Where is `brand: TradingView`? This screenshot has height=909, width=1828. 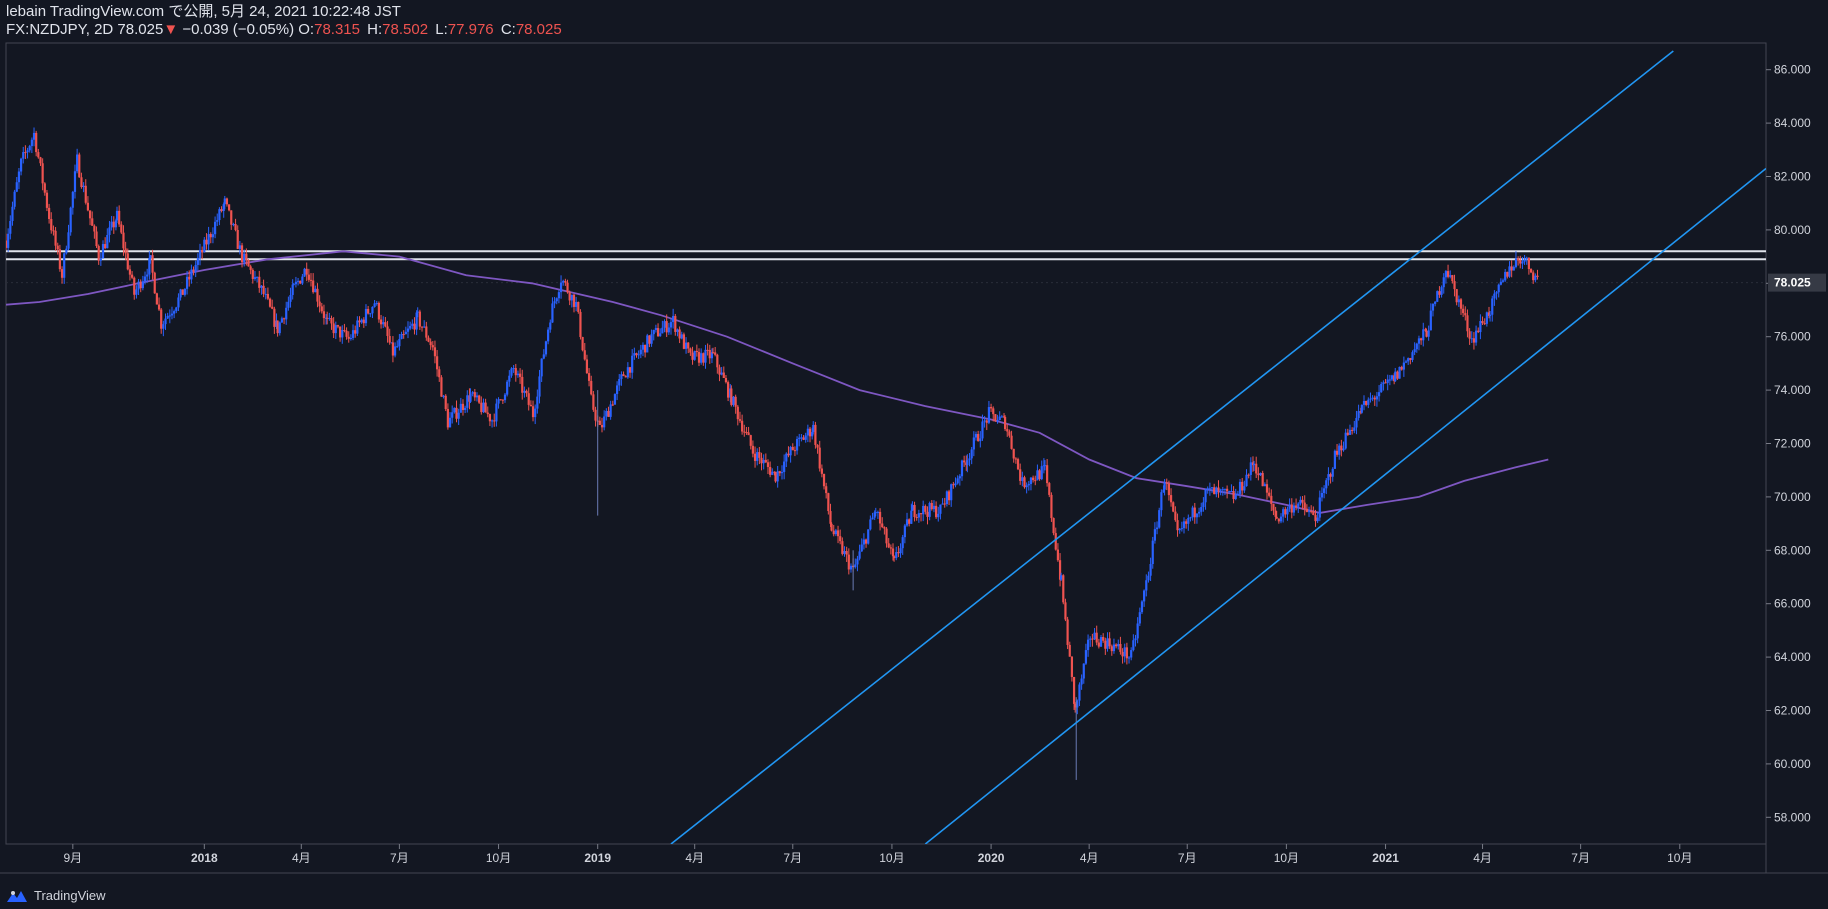
brand: TradingView is located at coordinates (56, 895).